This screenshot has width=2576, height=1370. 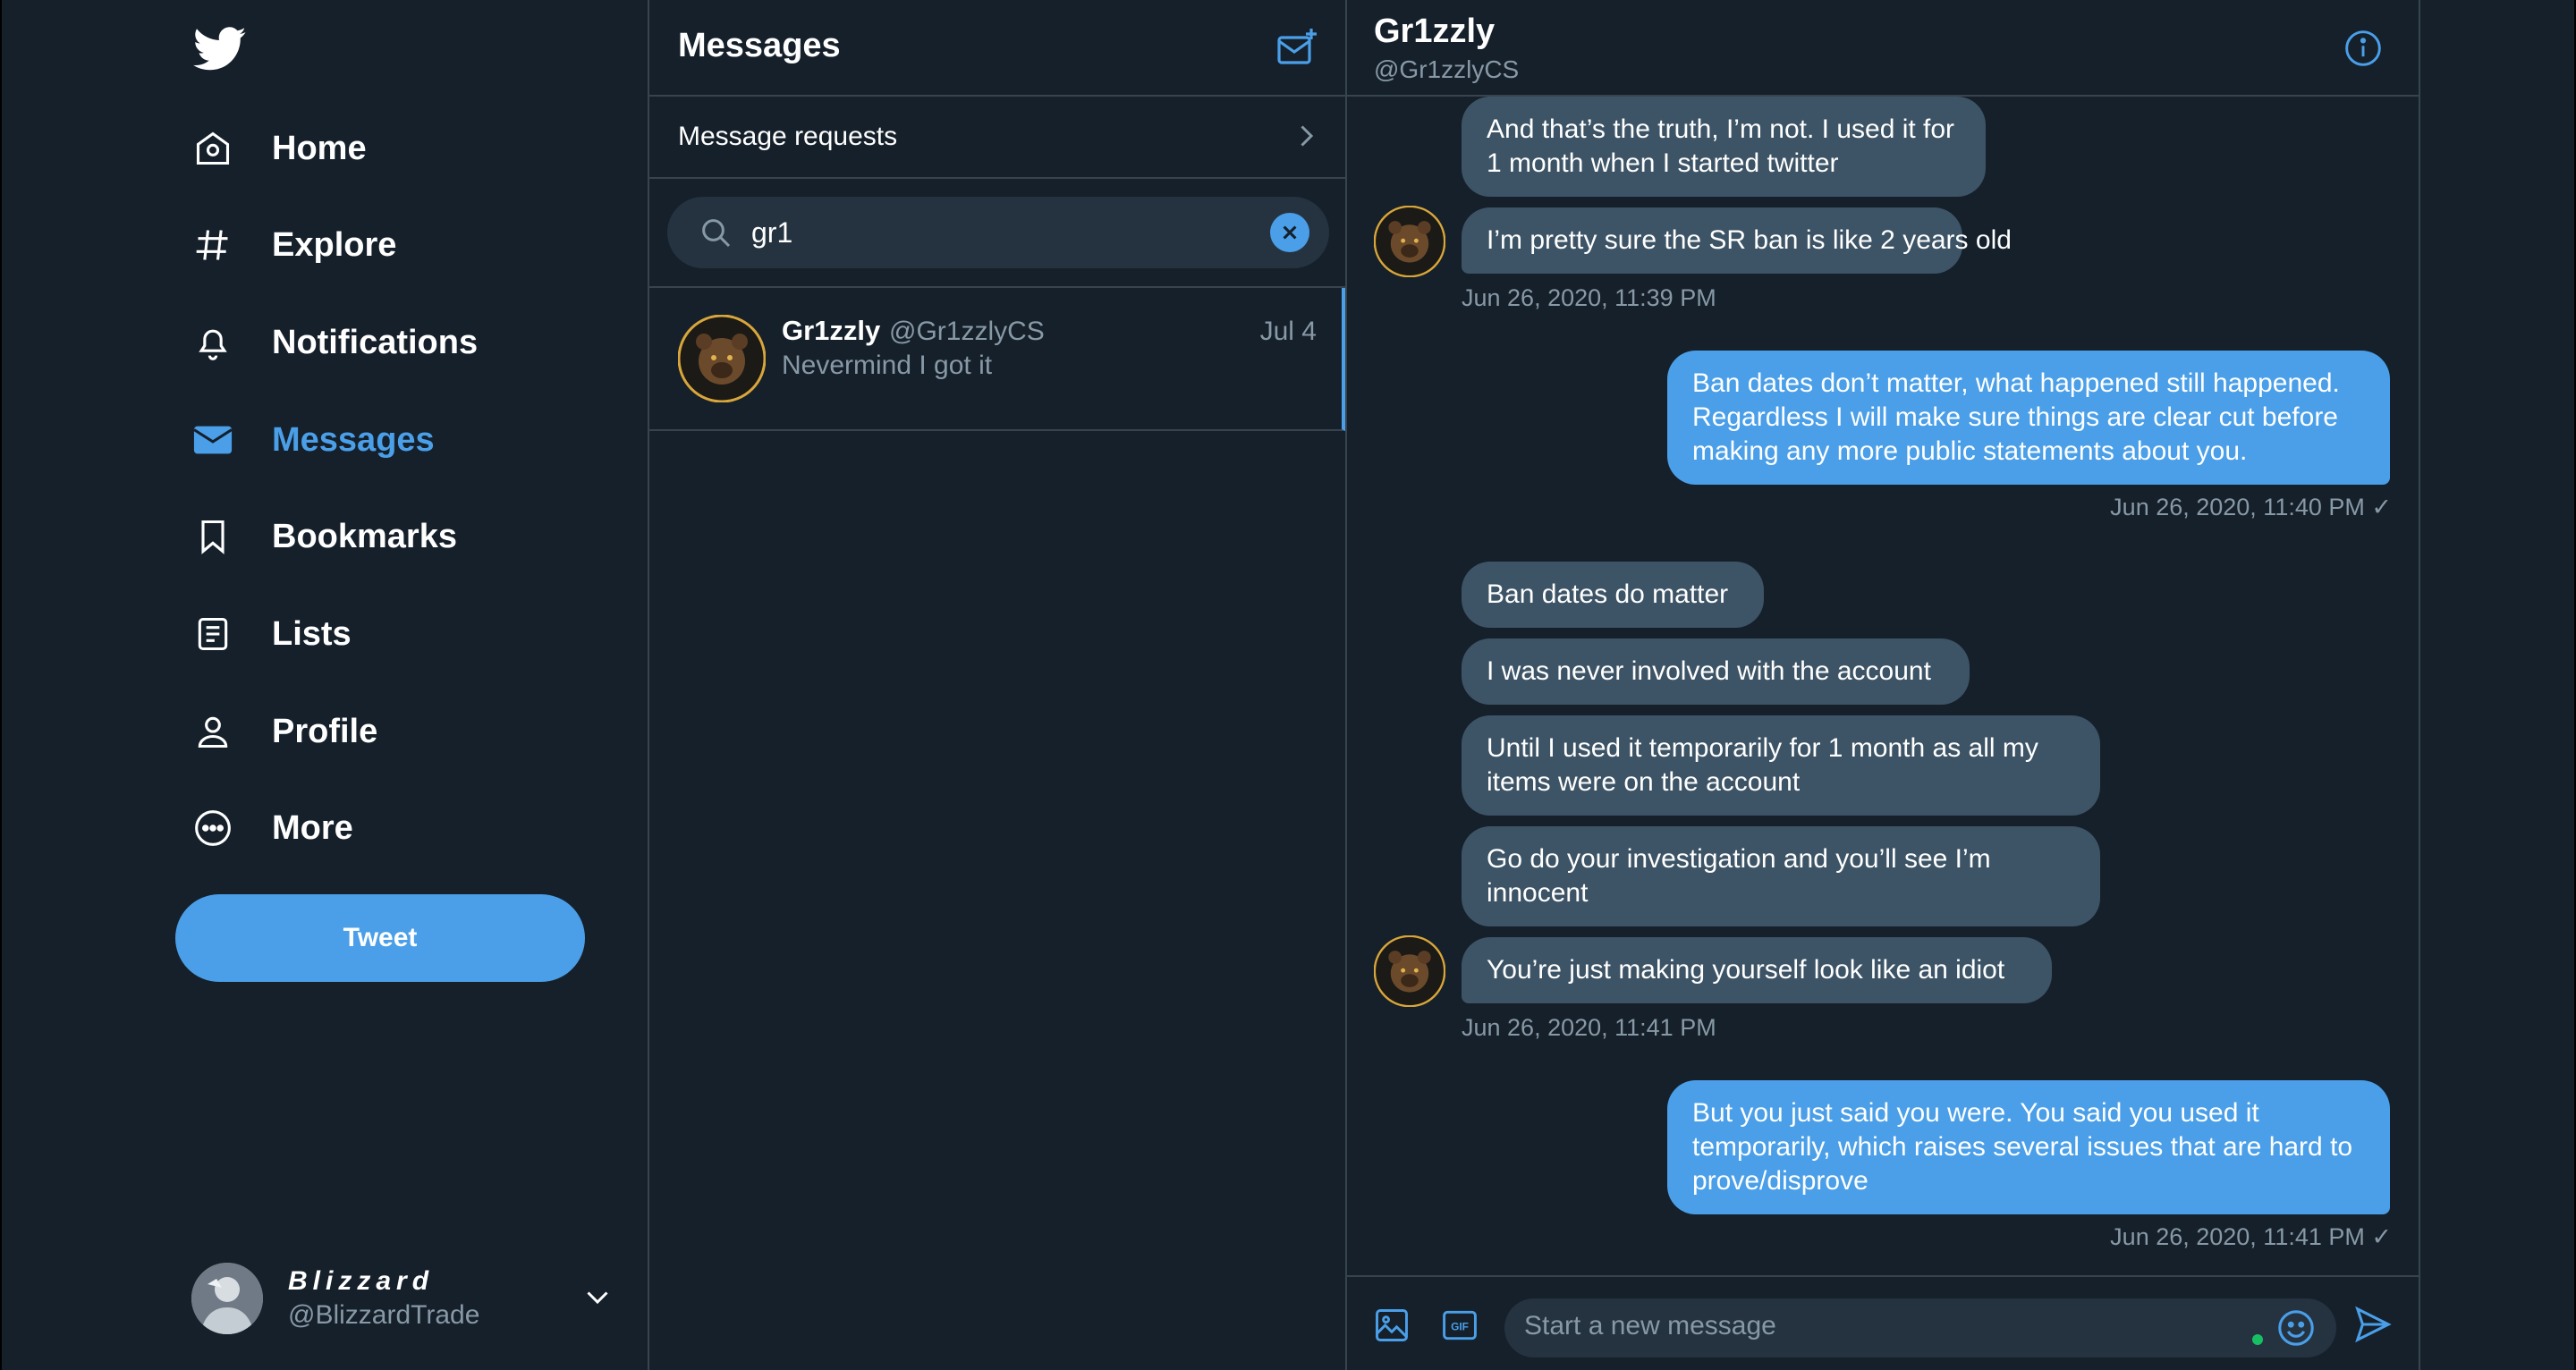 I want to click on conversation-name: Gr1zzly, so click(x=831, y=330).